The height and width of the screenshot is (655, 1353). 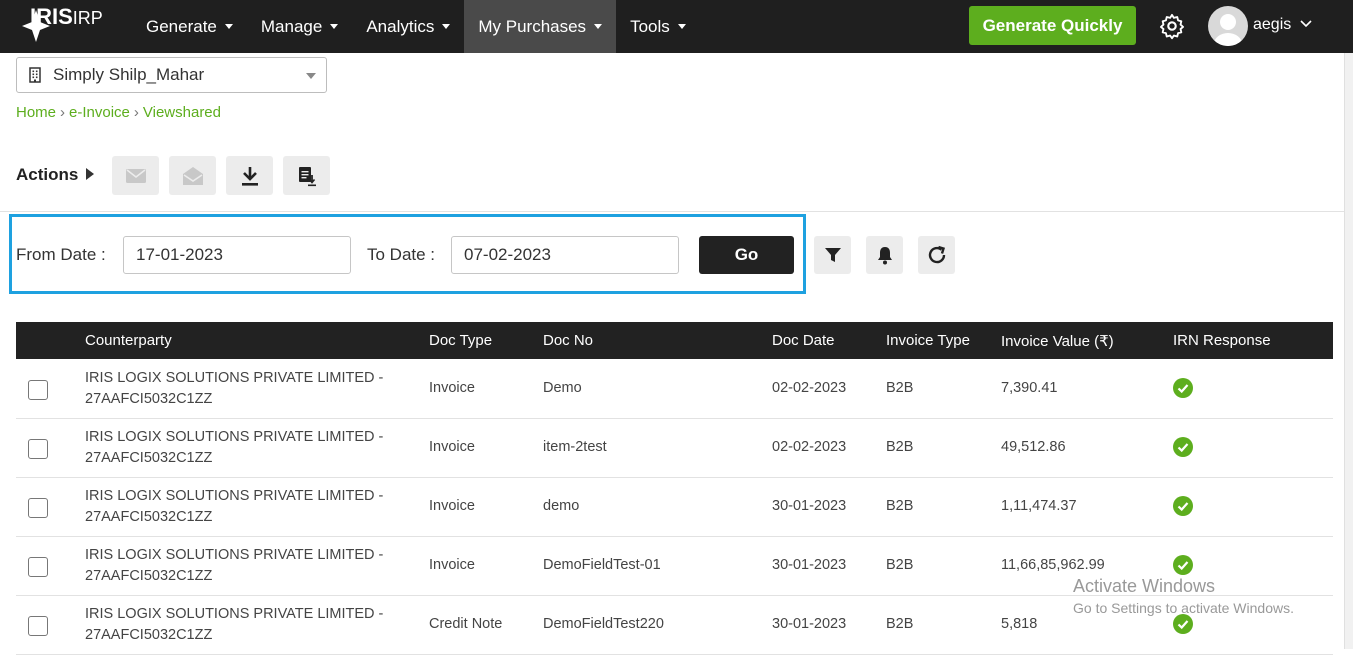 I want to click on download-button, so click(x=249, y=175).